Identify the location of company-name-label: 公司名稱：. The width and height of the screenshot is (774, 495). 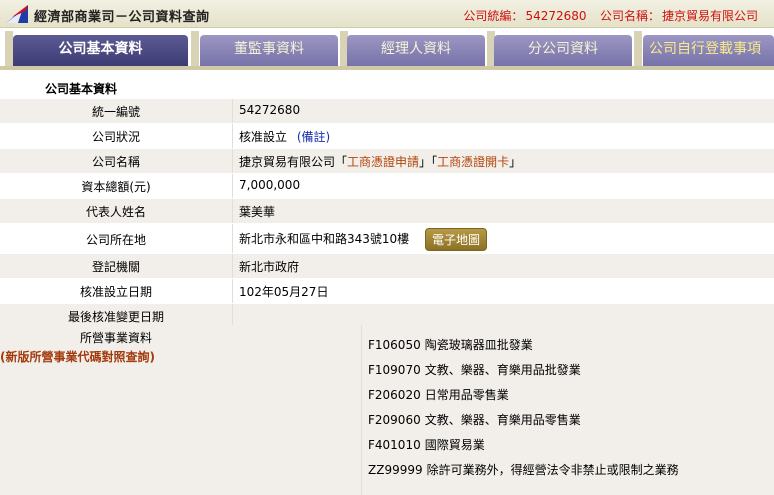
(629, 16).